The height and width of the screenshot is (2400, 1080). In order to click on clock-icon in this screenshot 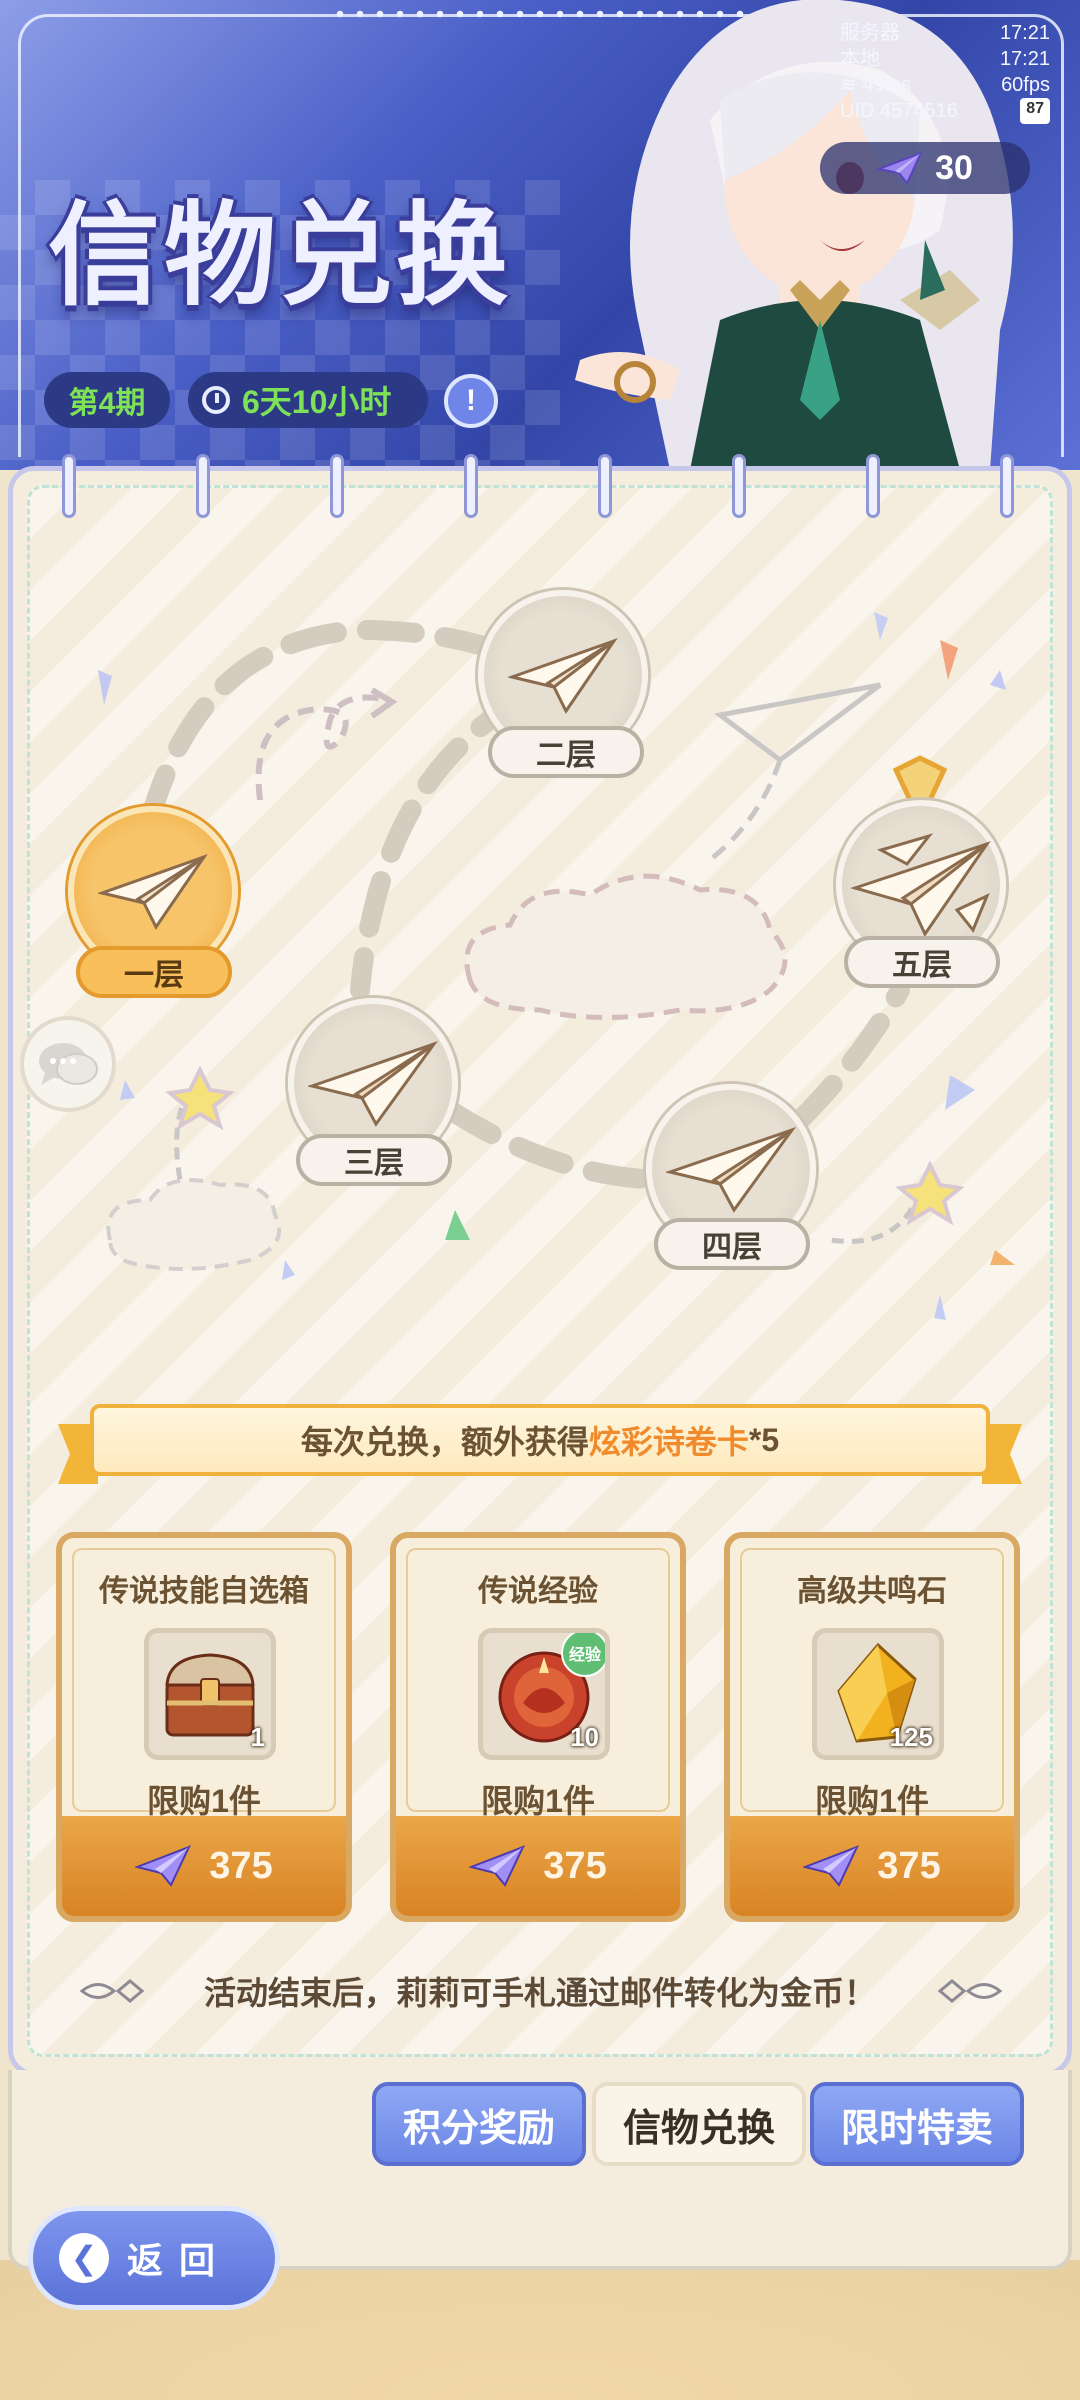, I will do `click(216, 400)`.